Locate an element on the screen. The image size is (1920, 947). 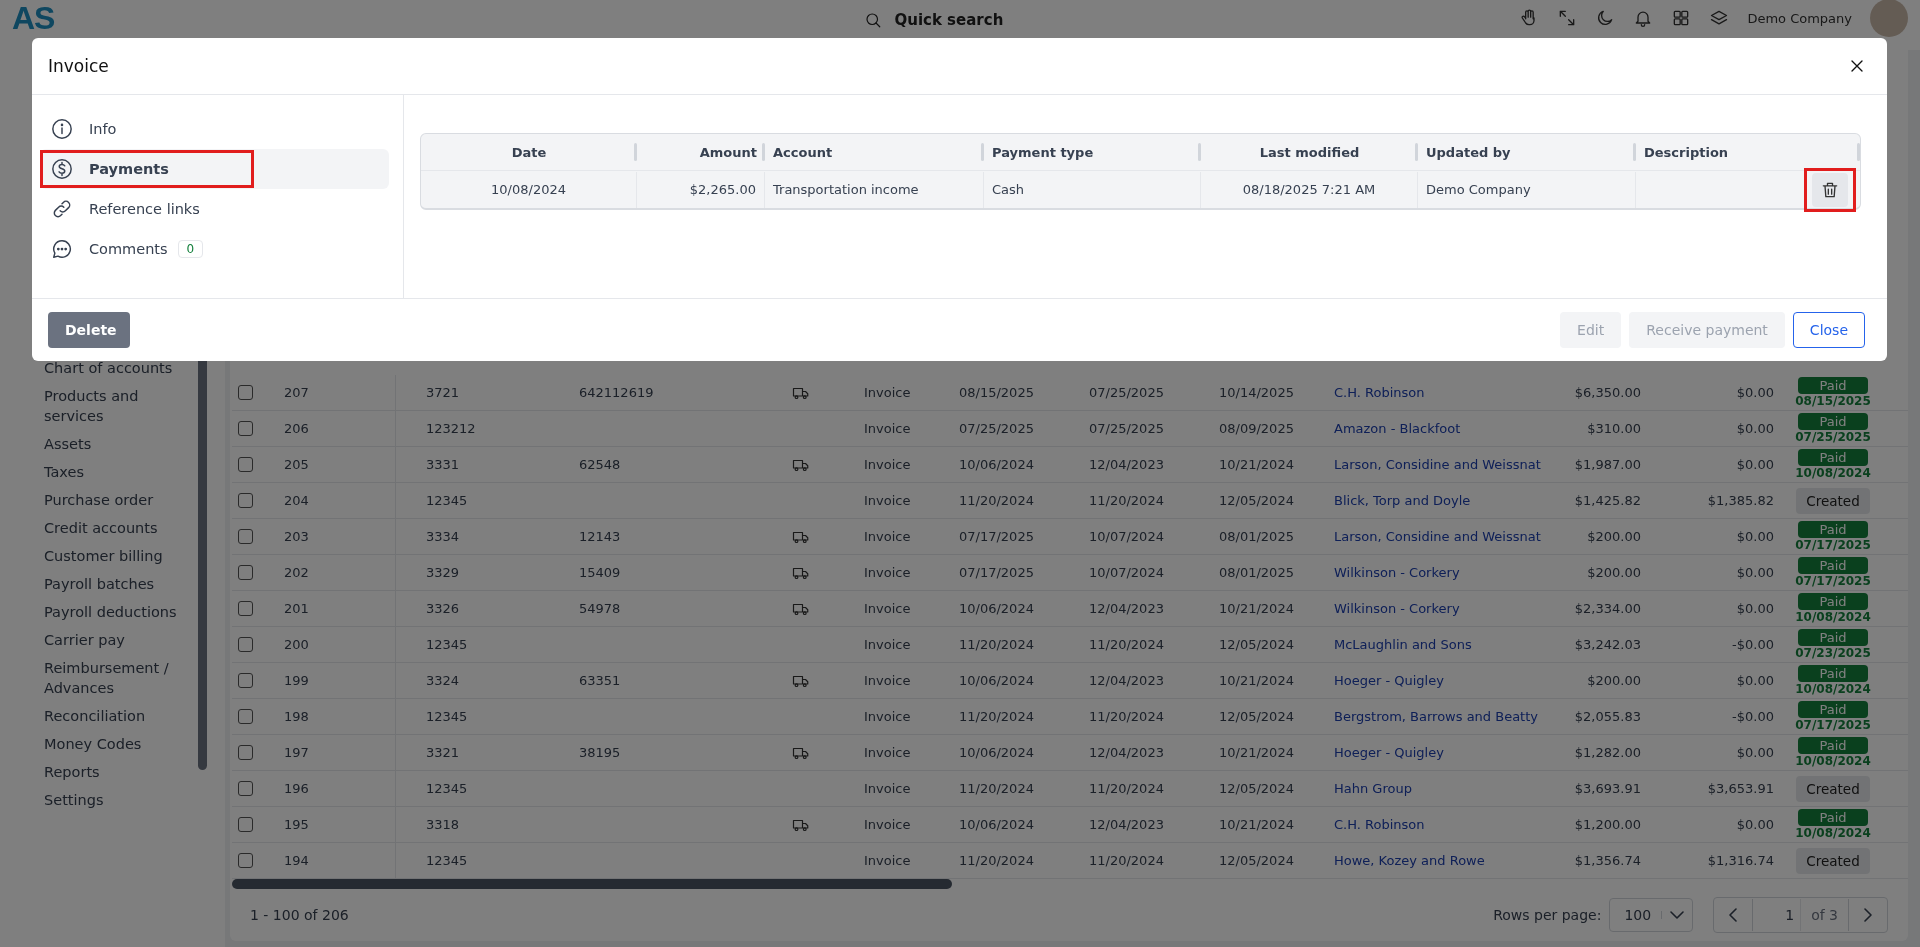
paid-date: 07/17/2025 is located at coordinates (1833, 545).